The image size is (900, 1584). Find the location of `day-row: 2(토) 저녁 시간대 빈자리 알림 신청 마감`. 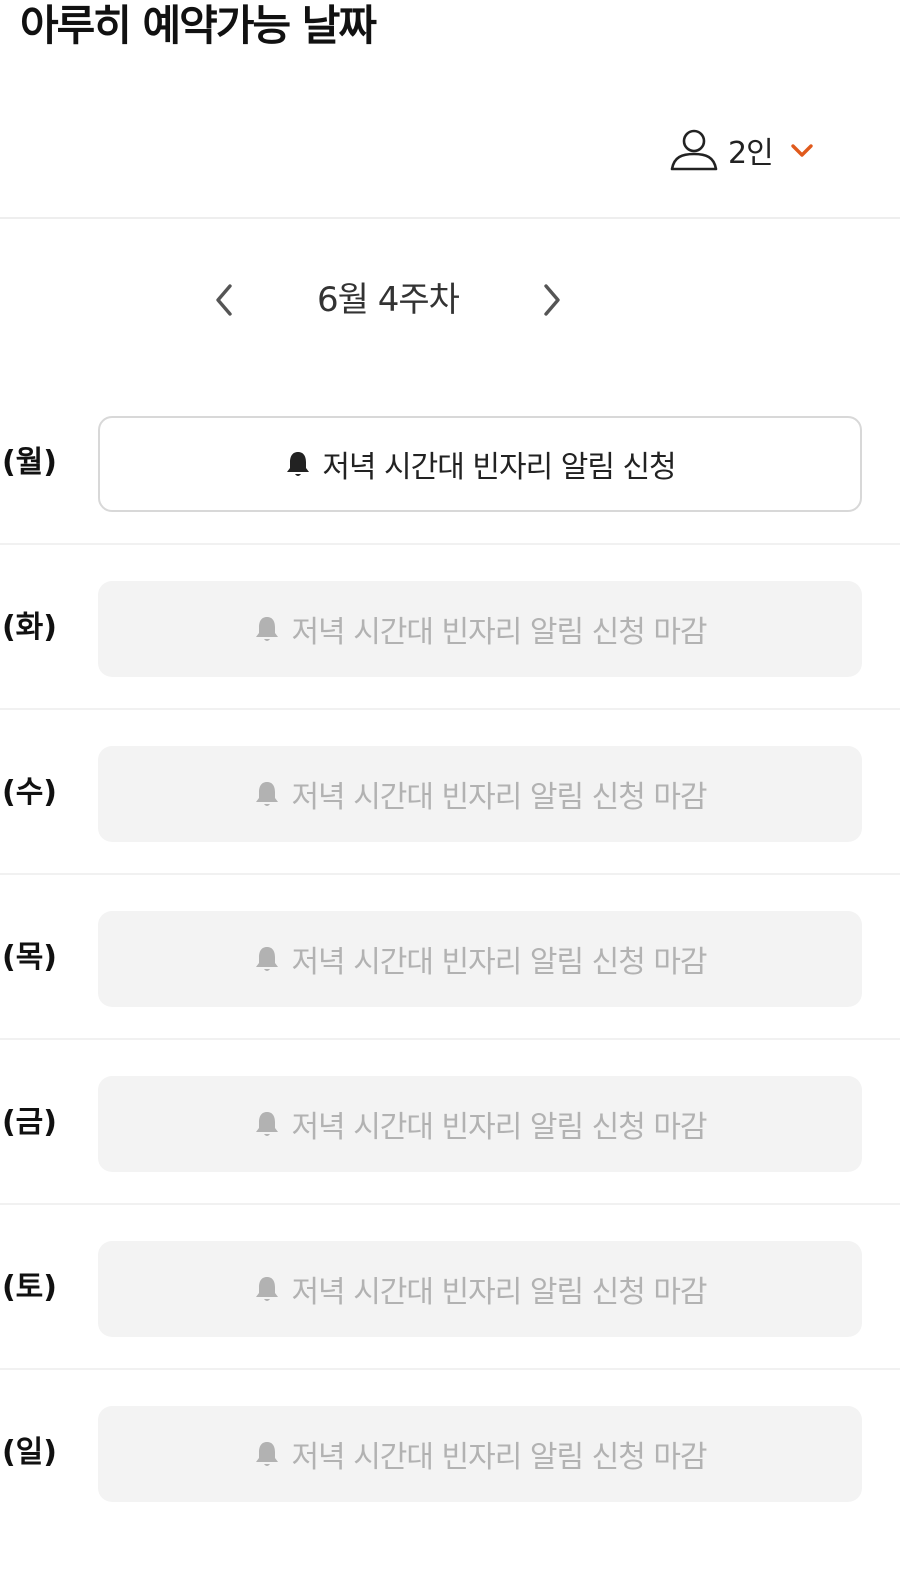

day-row: 2(토) 저녁 시간대 빈자리 알림 신청 마감 is located at coordinates (450, 1287).